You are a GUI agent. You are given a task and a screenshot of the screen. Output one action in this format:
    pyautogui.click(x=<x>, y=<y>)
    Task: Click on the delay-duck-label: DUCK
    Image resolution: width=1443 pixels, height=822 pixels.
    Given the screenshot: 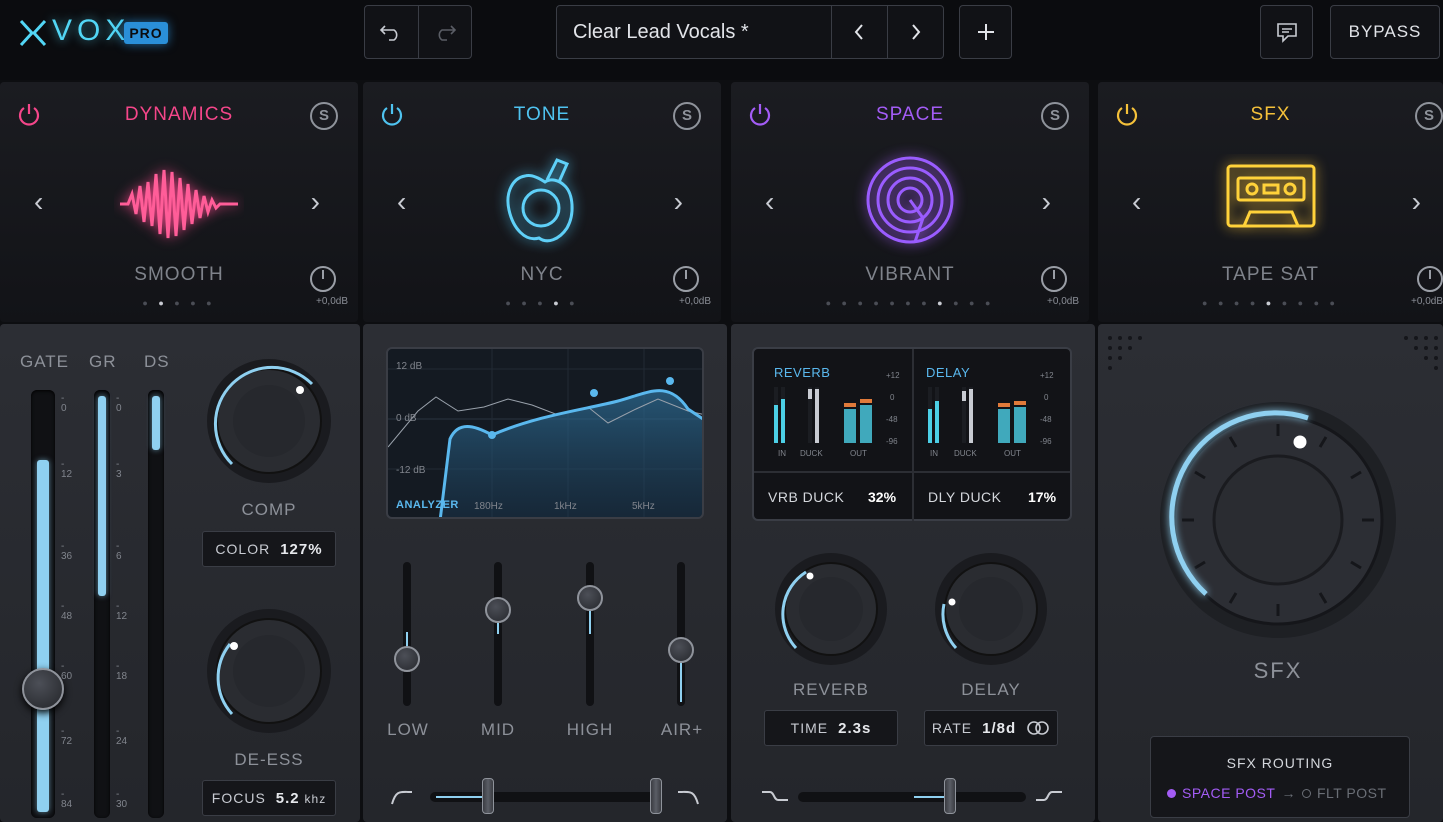 What is the action you would take?
    pyautogui.click(x=965, y=453)
    